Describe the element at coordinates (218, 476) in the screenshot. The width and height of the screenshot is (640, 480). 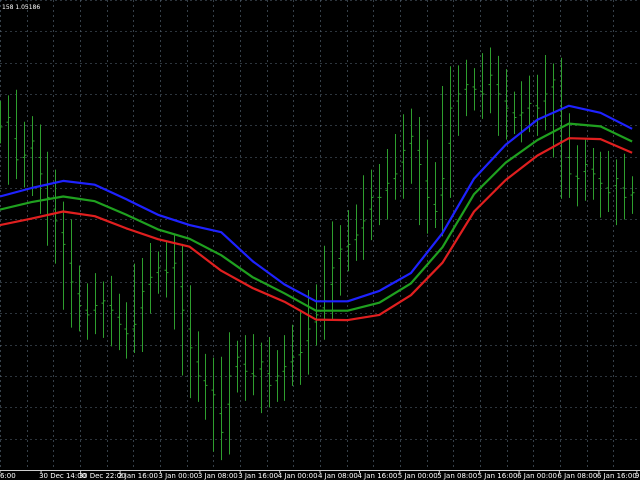
I see `x-tick-label: 3 Jan 08:00` at that location.